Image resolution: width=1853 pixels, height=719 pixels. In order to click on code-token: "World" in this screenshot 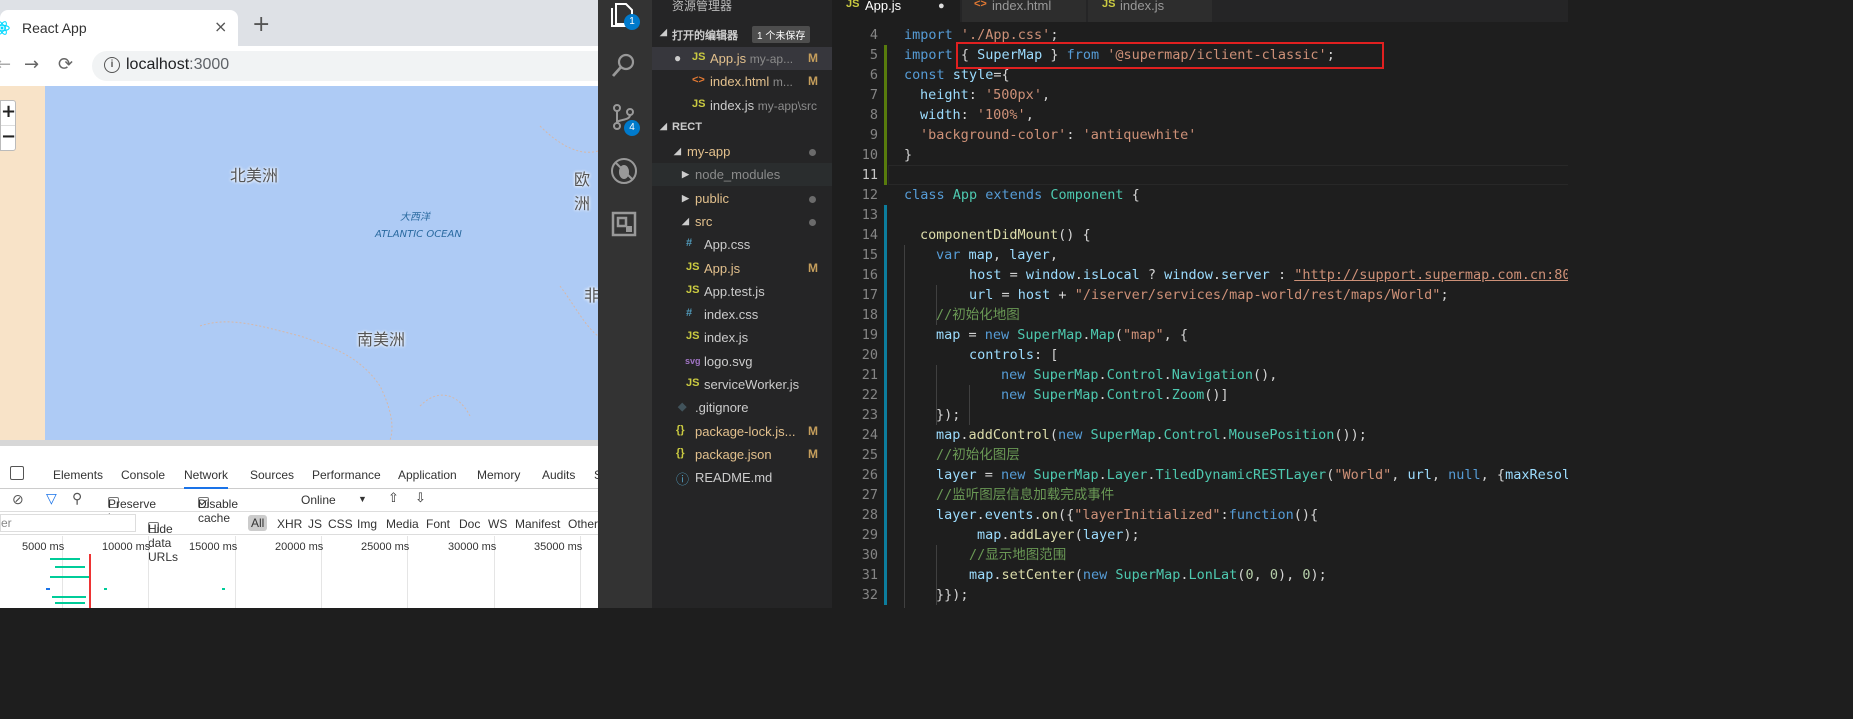, I will do `click(1363, 475)`.